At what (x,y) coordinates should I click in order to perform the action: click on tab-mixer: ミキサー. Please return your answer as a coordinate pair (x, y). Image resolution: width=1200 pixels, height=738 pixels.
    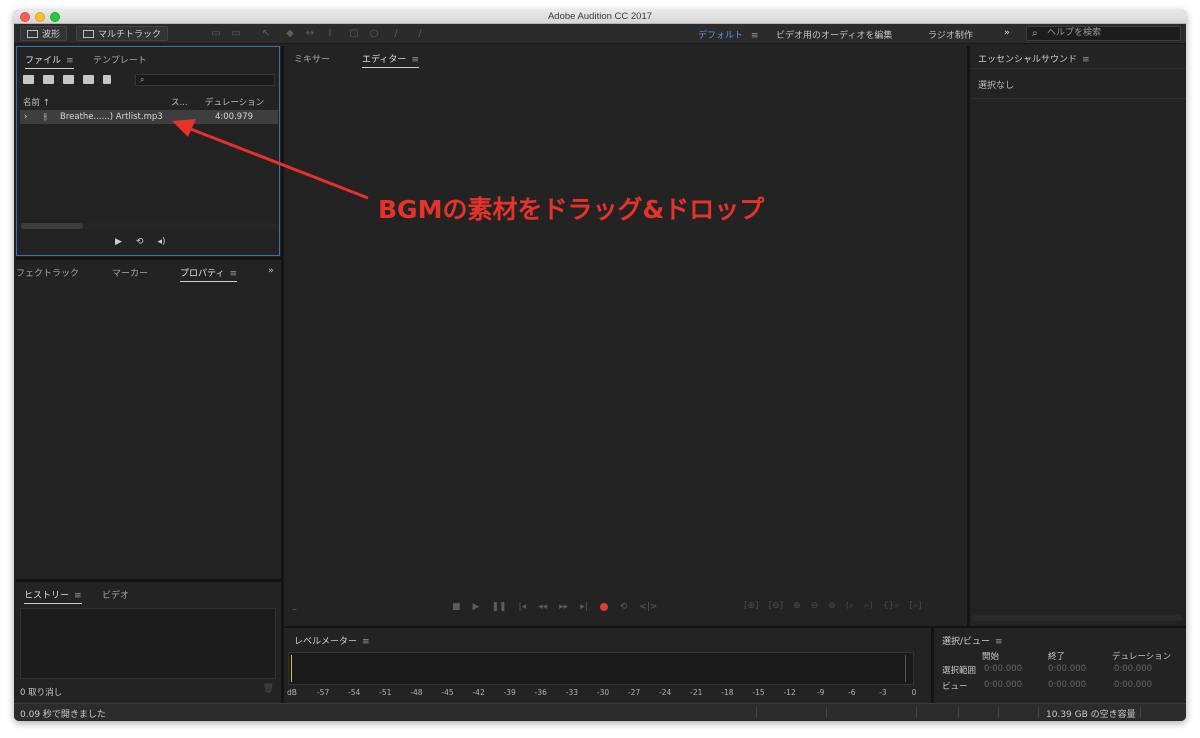
    Looking at the image, I should click on (312, 58).